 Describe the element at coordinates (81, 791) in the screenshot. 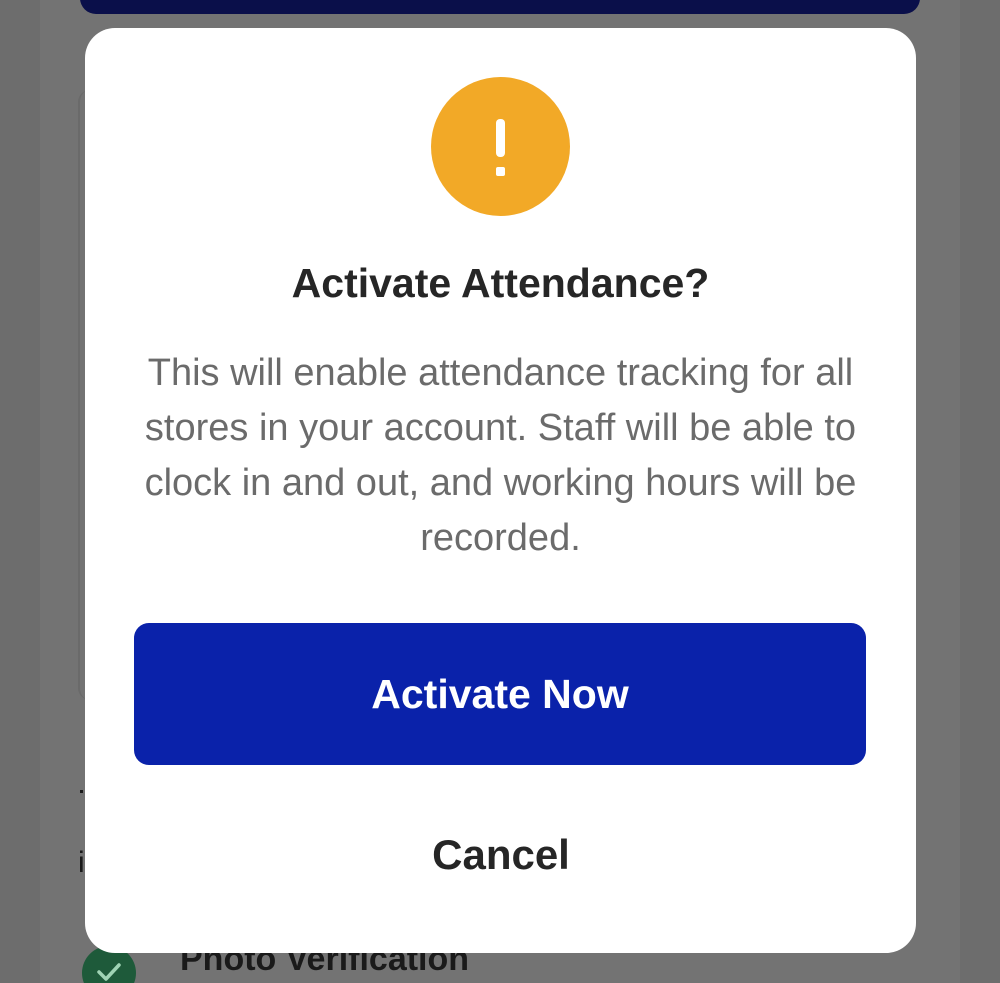

I see `background-dot` at that location.